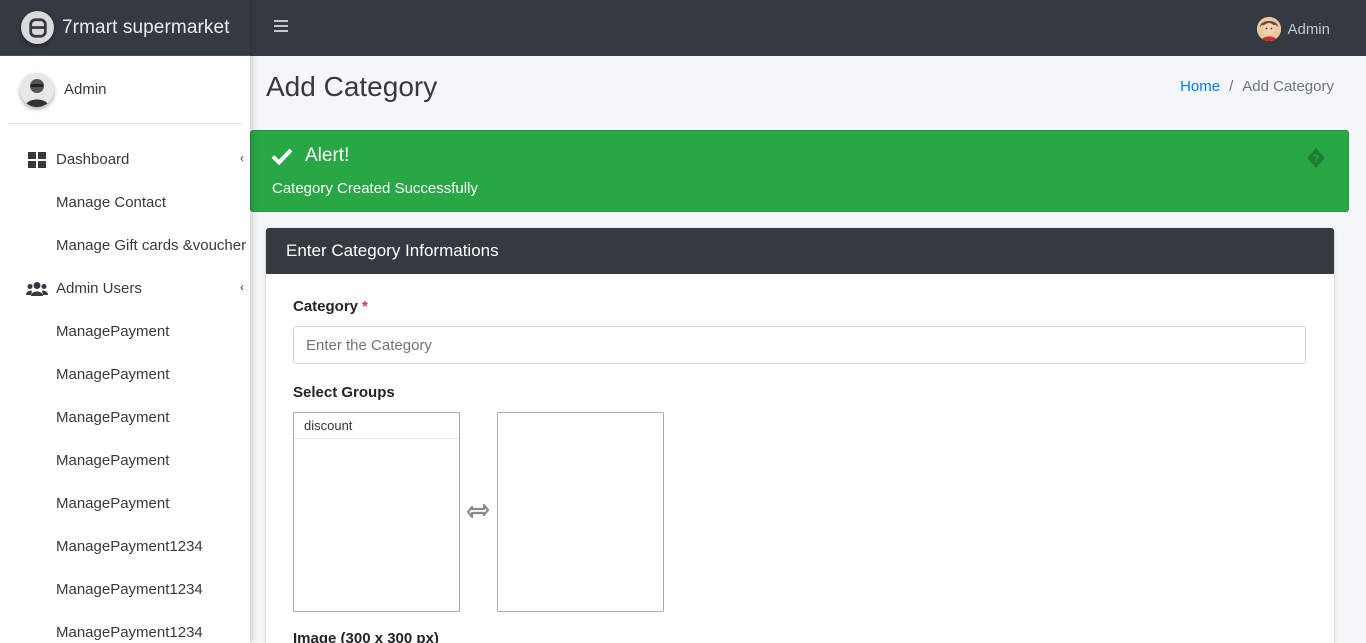  Describe the element at coordinates (37, 27) in the screenshot. I see `brand-logo-icon` at that location.